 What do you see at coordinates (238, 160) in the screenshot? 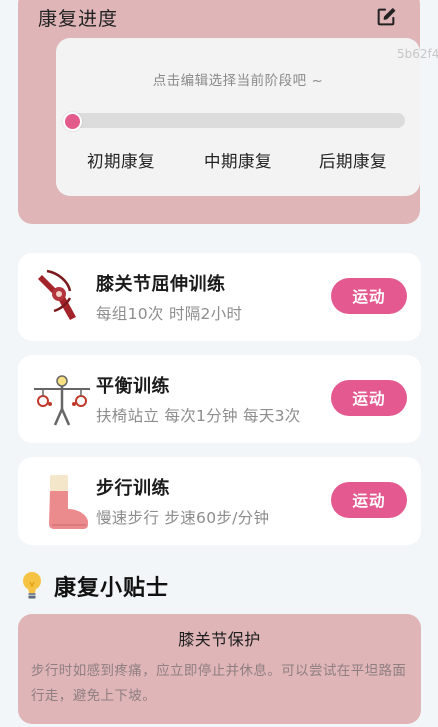
I see `stage-label-middle: 中期康复` at bounding box center [238, 160].